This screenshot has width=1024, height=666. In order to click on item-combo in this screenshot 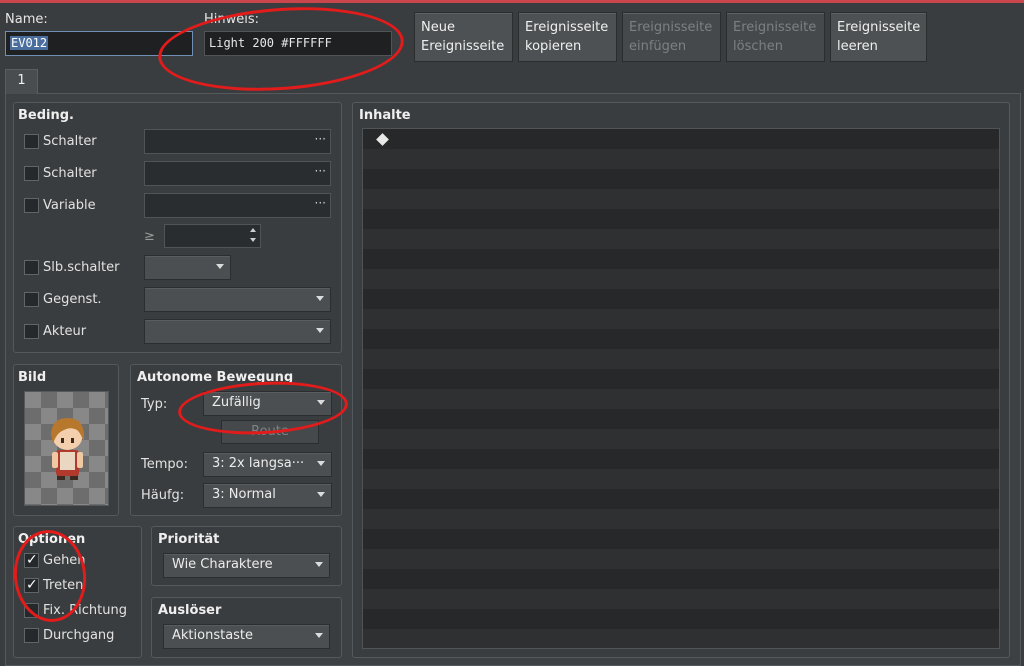, I will do `click(237, 299)`.